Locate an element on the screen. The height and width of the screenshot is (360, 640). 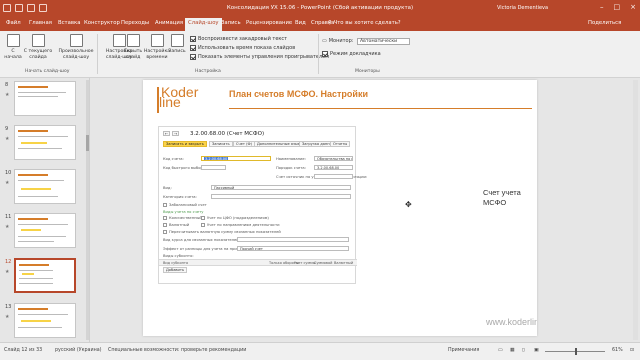
monitor-select: Автоматически is located at coordinates (383, 41).